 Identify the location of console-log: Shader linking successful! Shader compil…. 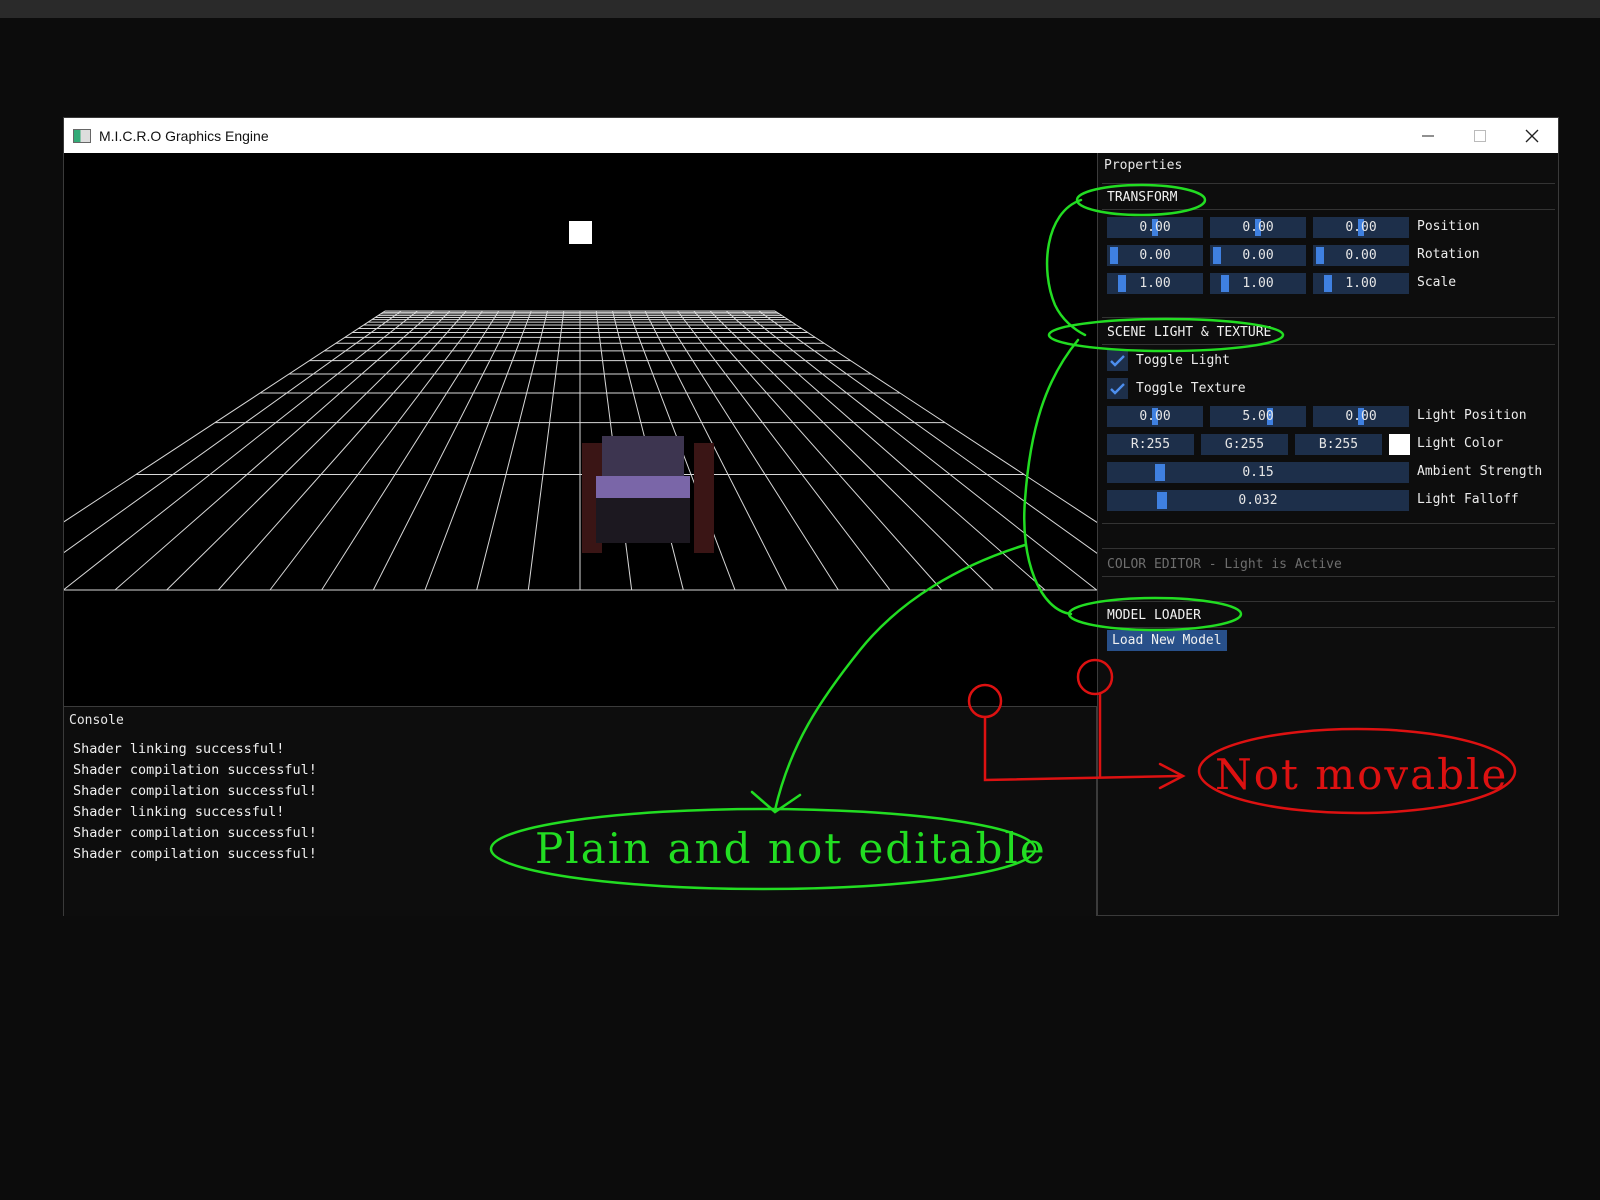
(195, 802).